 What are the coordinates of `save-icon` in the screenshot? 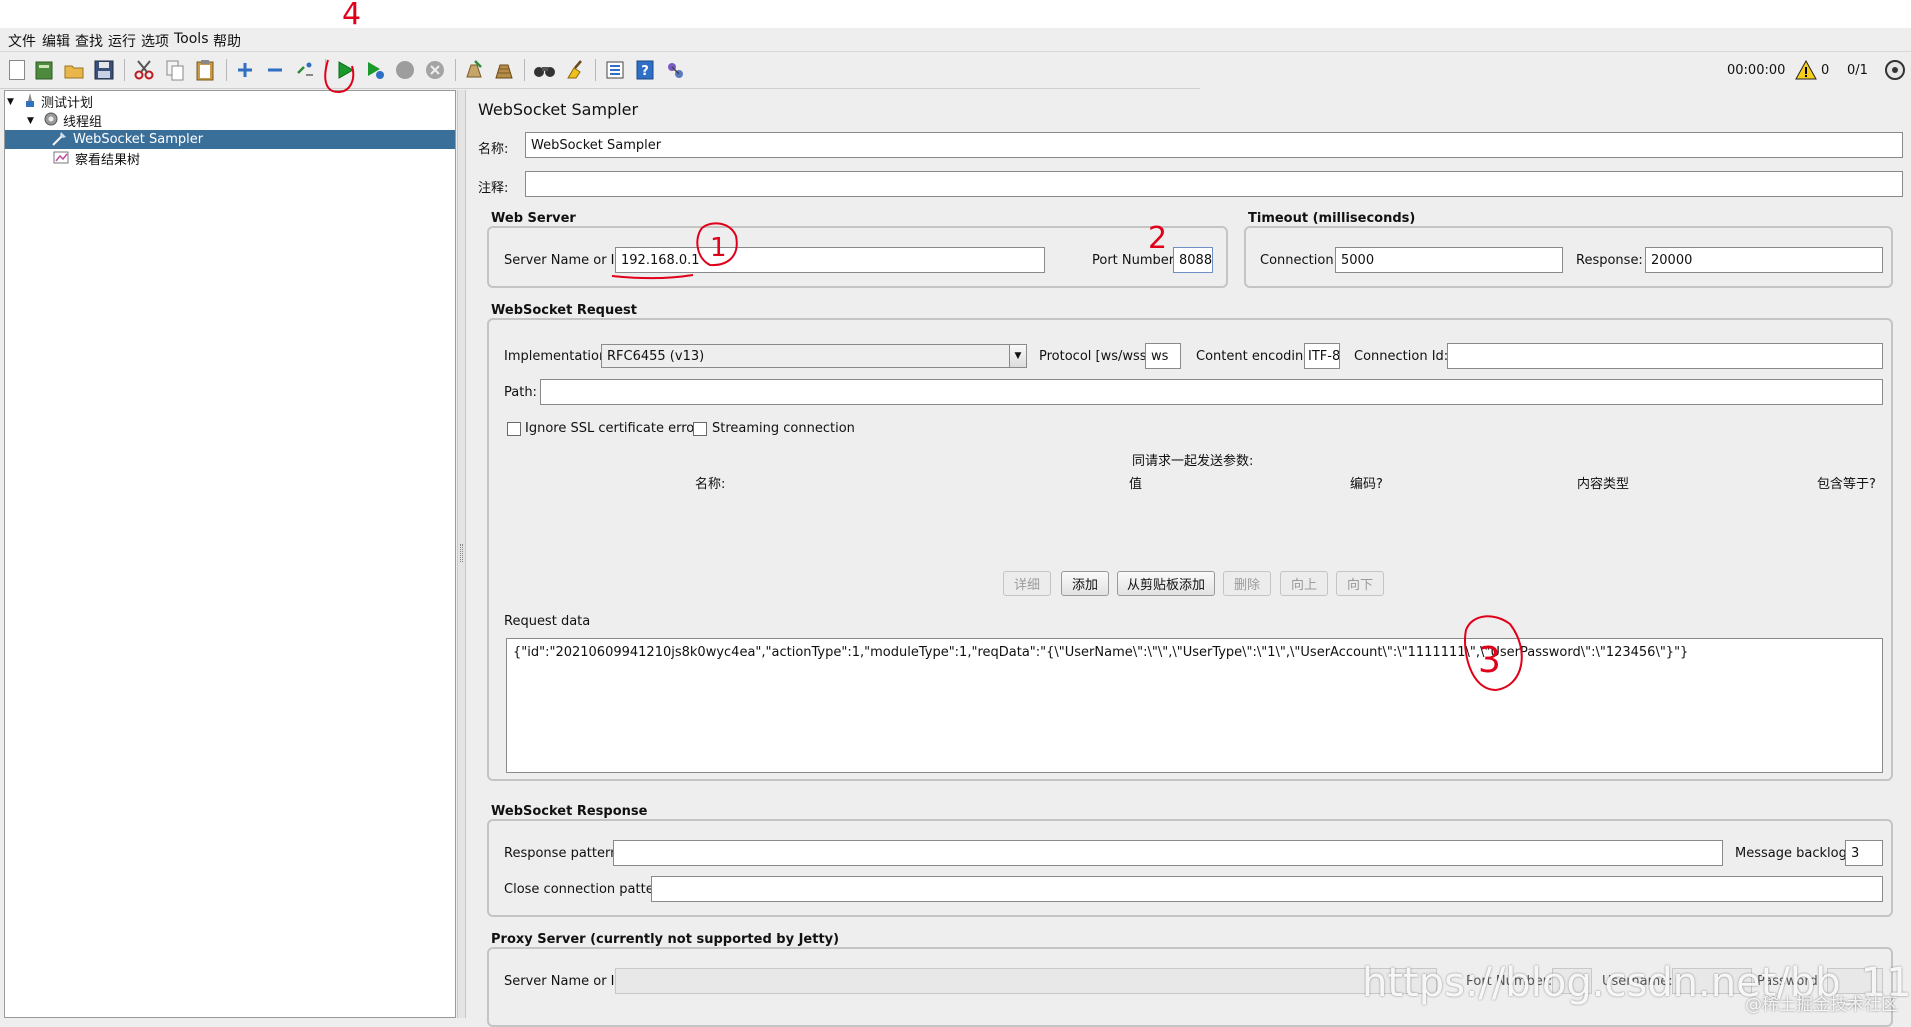 It's located at (104, 70).